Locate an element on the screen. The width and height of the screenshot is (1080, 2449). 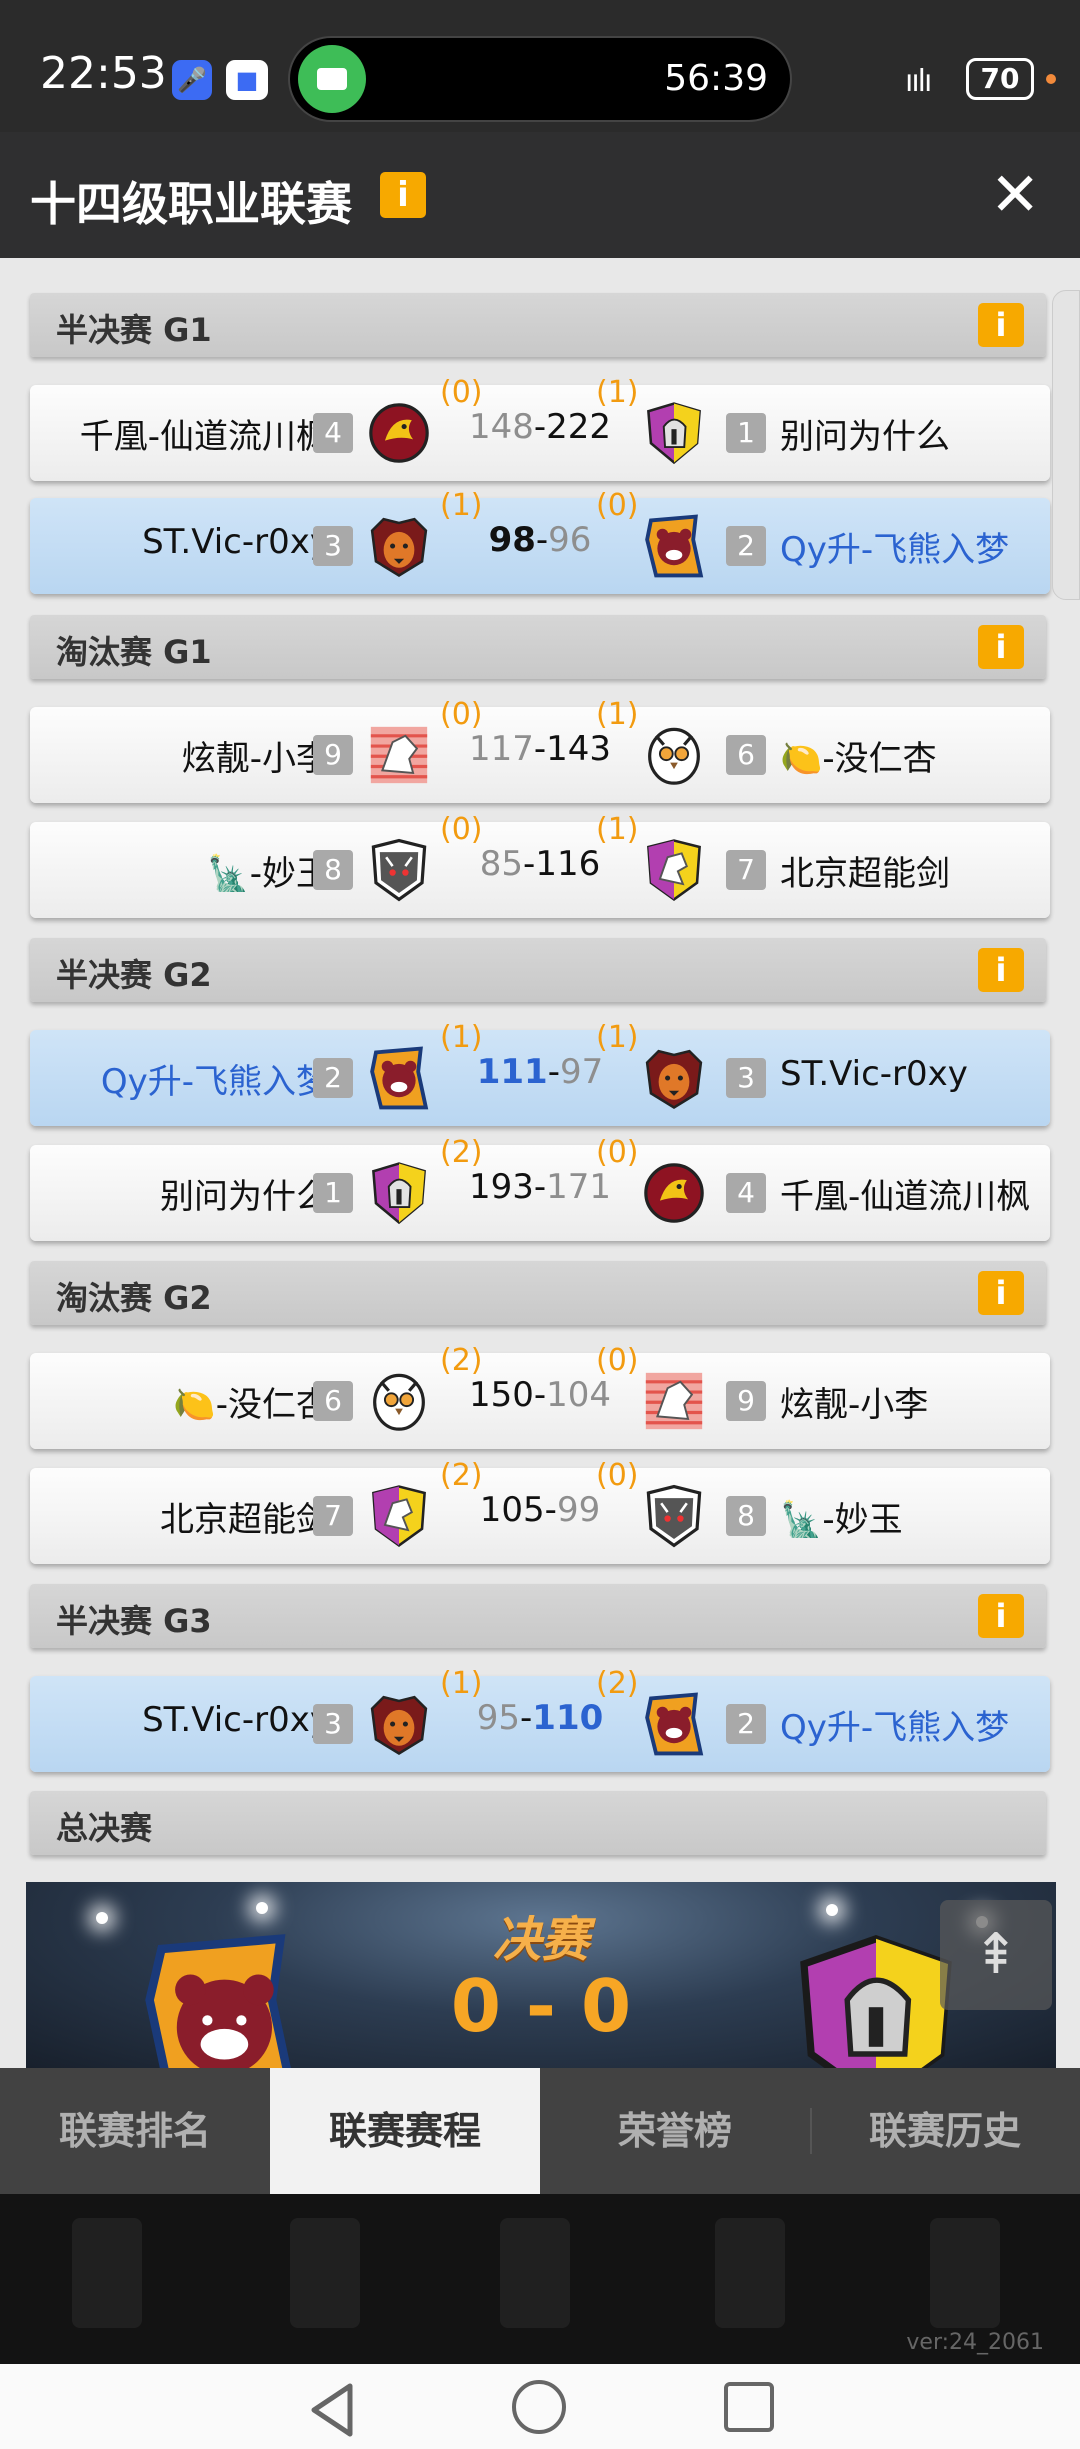
seed-badge-left: 2 is located at coordinates (333, 1078).